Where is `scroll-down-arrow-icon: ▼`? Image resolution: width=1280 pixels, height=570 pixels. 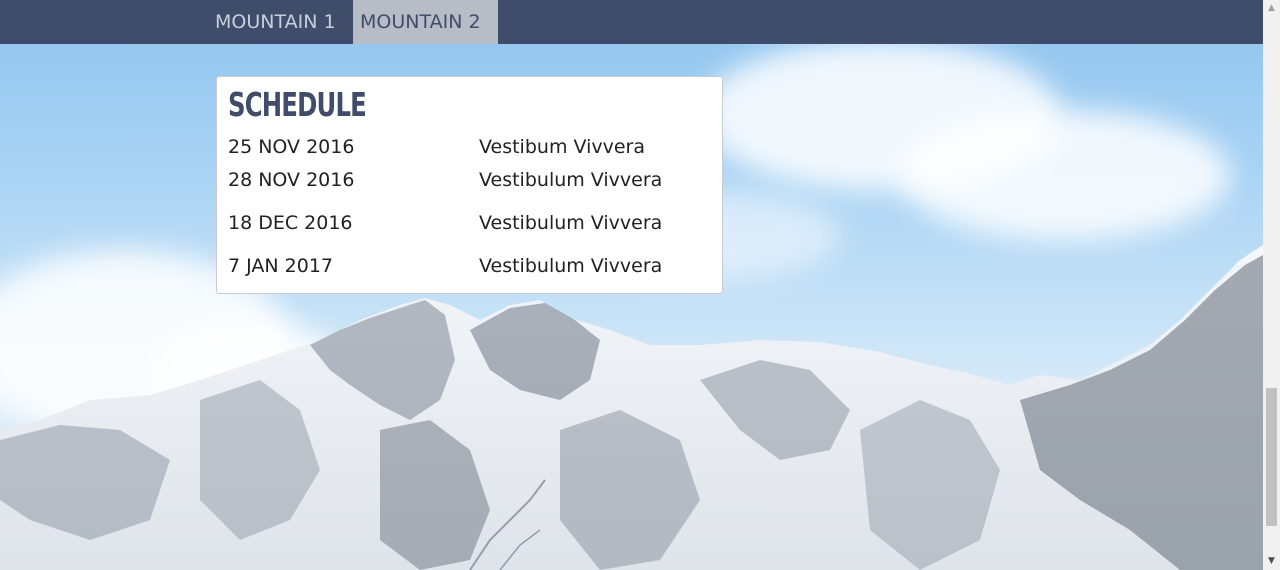
scroll-down-arrow-icon: ▼ is located at coordinates (1271, 561).